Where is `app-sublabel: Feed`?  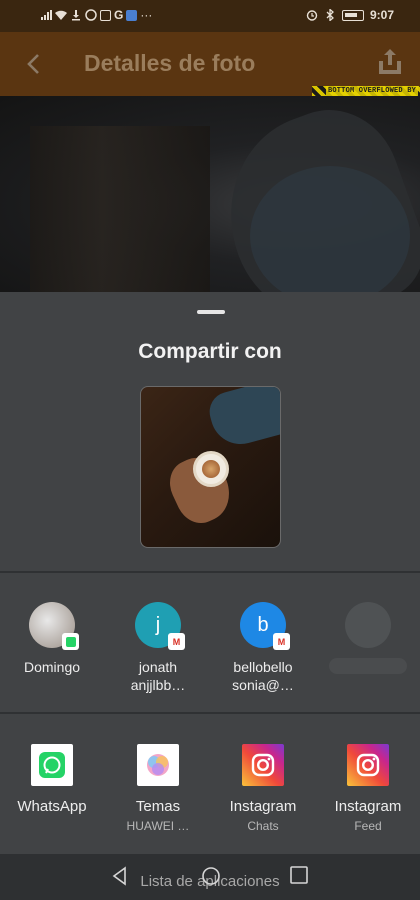
app-sublabel: Feed is located at coordinates (368, 826).